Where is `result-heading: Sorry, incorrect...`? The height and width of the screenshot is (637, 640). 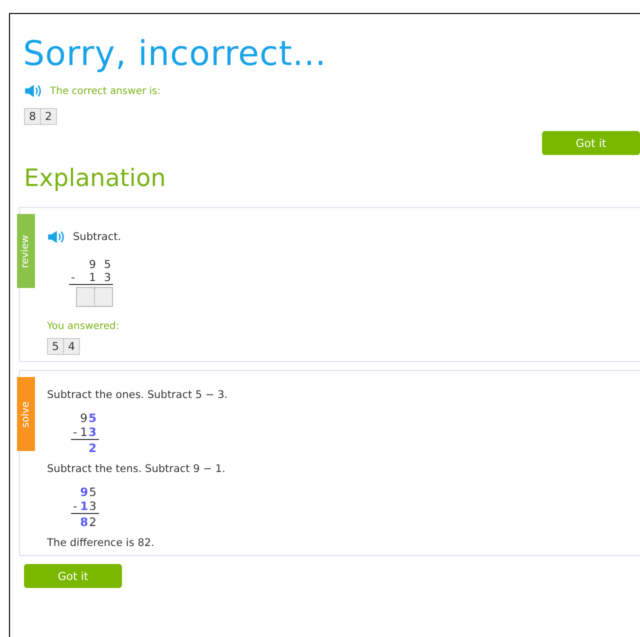 result-heading: Sorry, incorrect... is located at coordinates (175, 54).